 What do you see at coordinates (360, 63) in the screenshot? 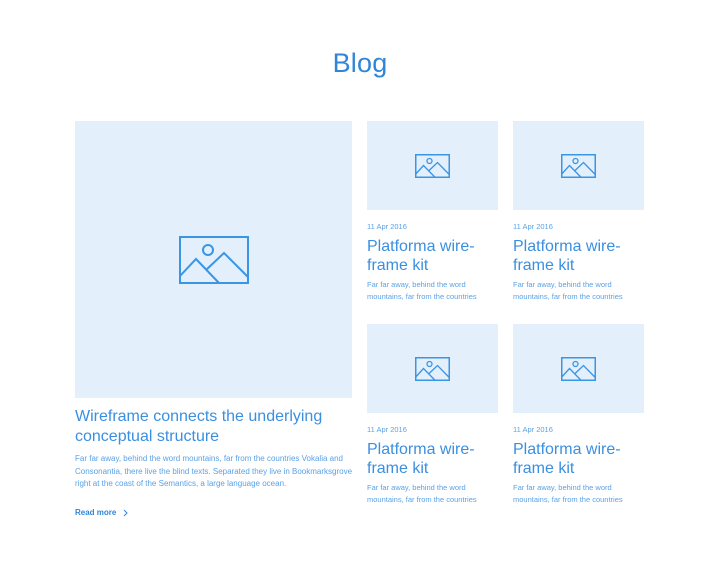
I see `page-title: Blog` at bounding box center [360, 63].